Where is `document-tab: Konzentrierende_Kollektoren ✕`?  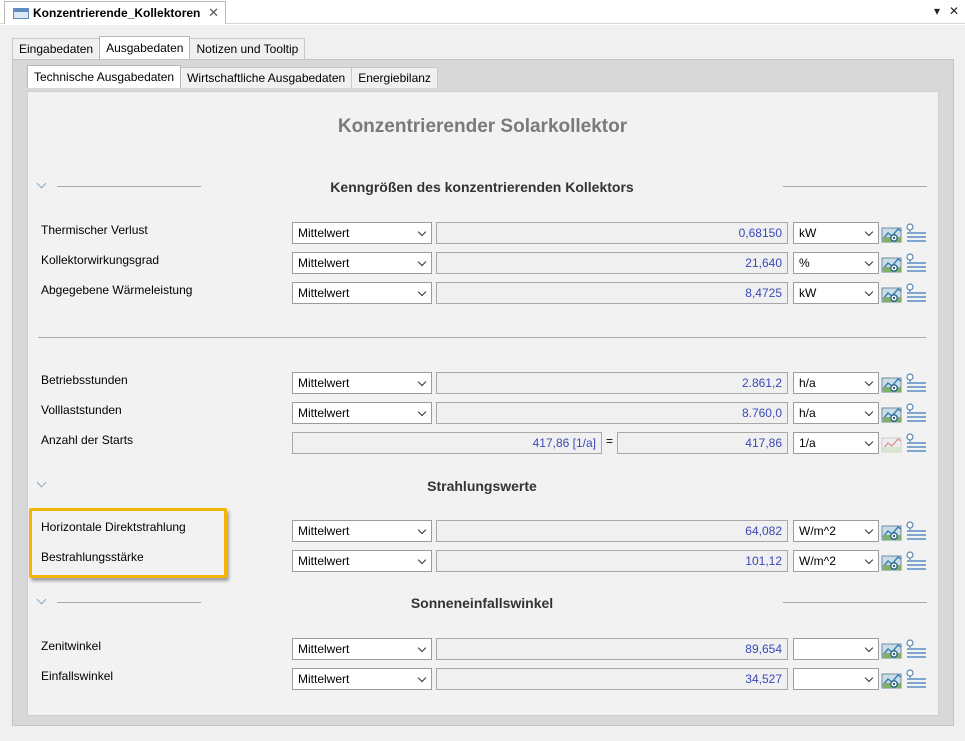 document-tab: Konzentrierende_Kollektoren ✕ is located at coordinates (115, 12).